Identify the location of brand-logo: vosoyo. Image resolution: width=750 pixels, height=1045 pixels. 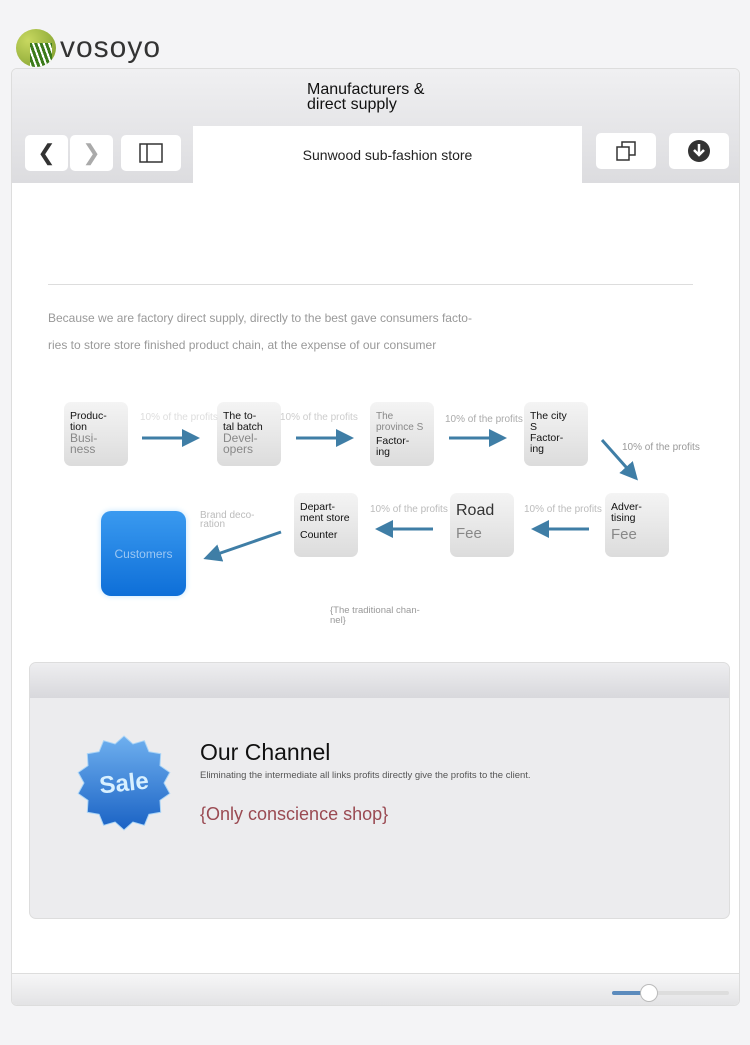
(88, 48).